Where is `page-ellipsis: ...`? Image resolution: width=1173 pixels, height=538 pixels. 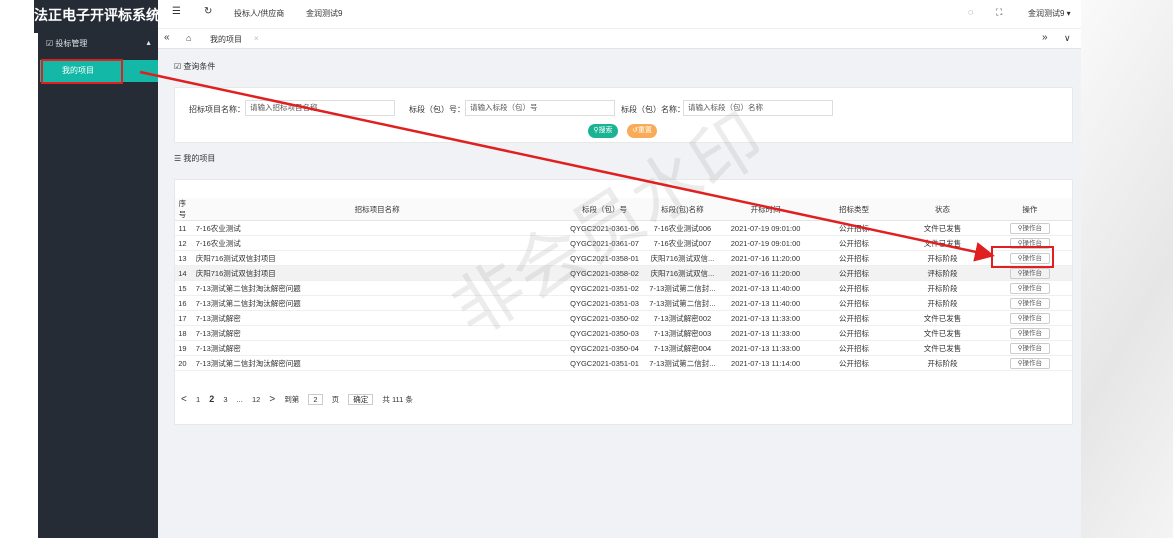
page-ellipsis: ... is located at coordinates (239, 399).